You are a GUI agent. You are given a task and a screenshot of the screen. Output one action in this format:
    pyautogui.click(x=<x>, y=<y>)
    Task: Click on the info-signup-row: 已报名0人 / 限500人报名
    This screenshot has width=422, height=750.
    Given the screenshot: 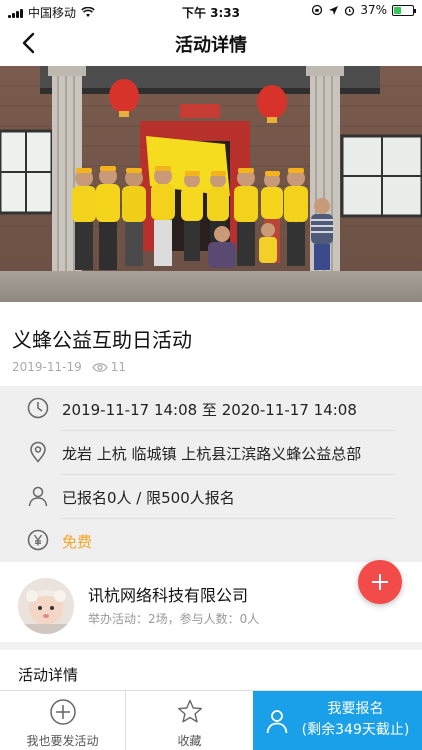 What is the action you would take?
    pyautogui.click(x=211, y=496)
    